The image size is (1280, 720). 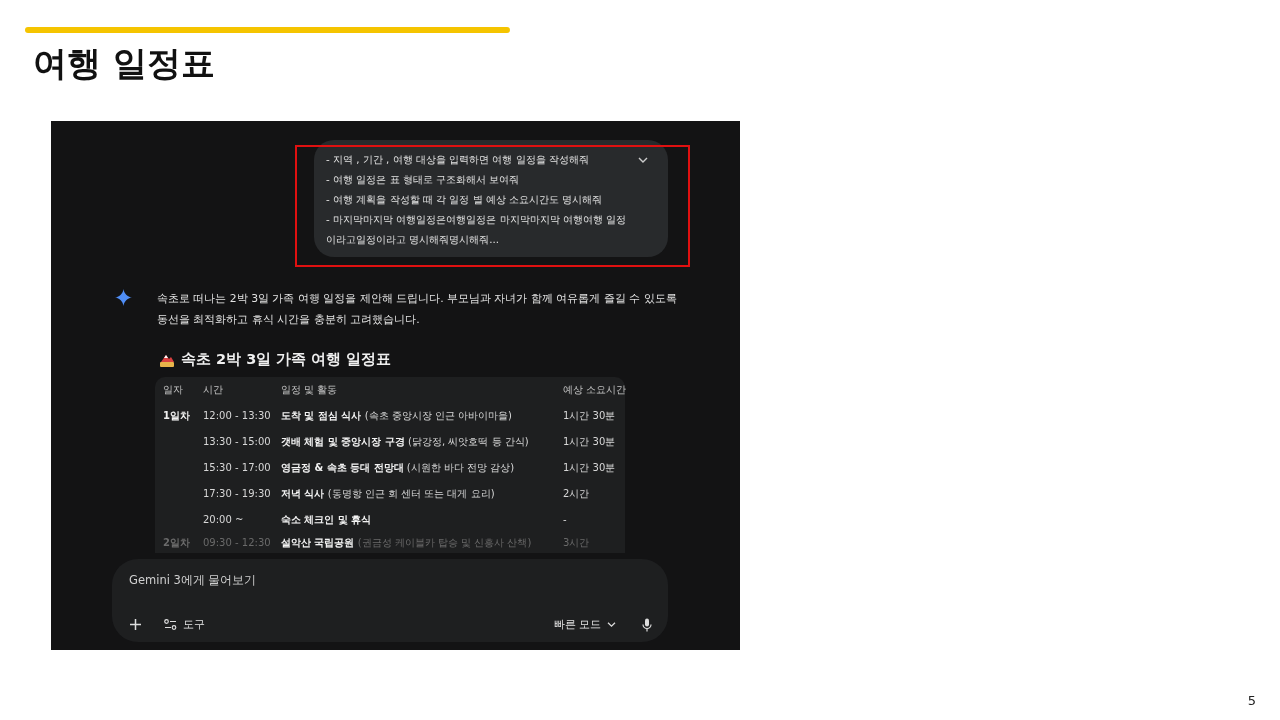 I want to click on table-cell: 숙소 체크인 및 휴식, so click(x=326, y=519).